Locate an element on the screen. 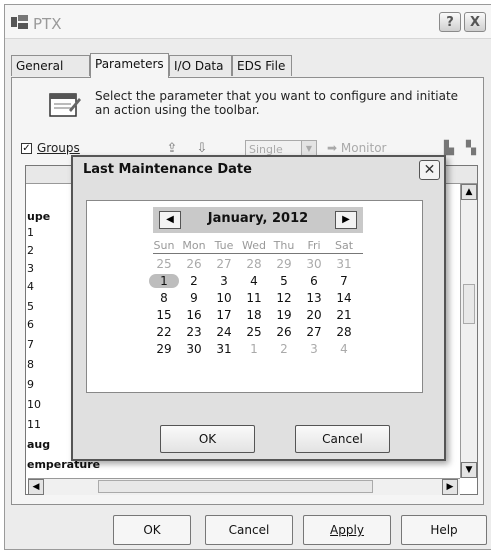  calendar-day: 15 is located at coordinates (164, 315).